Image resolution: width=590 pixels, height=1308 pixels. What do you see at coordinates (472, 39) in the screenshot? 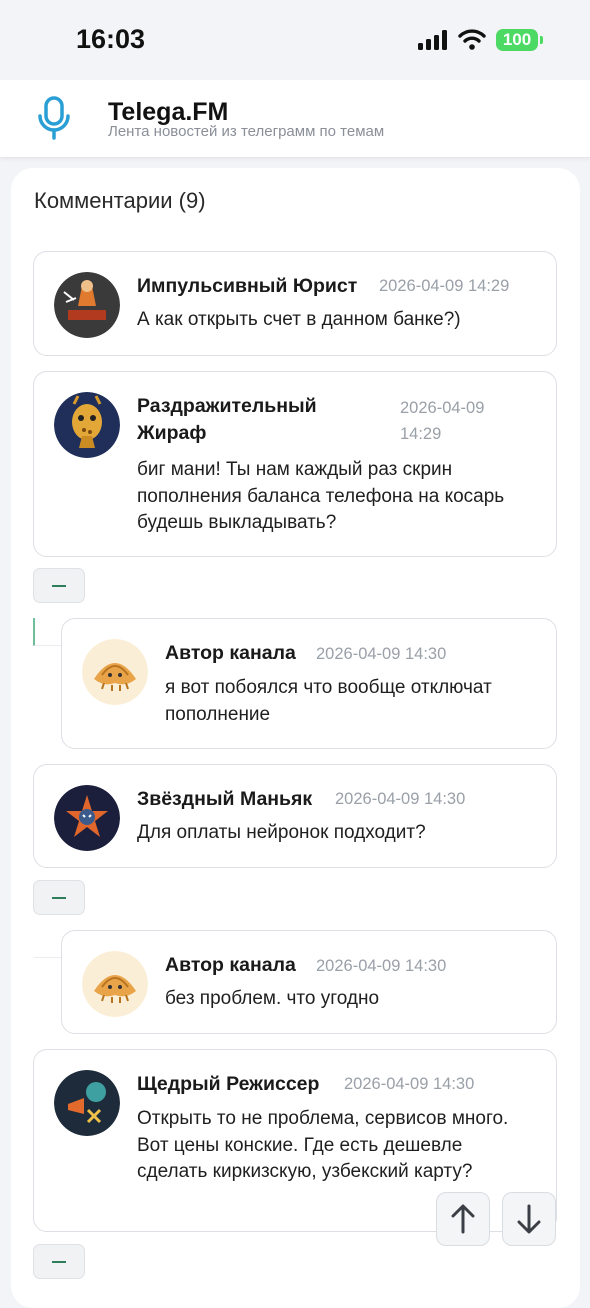
I see `wifi-icon` at bounding box center [472, 39].